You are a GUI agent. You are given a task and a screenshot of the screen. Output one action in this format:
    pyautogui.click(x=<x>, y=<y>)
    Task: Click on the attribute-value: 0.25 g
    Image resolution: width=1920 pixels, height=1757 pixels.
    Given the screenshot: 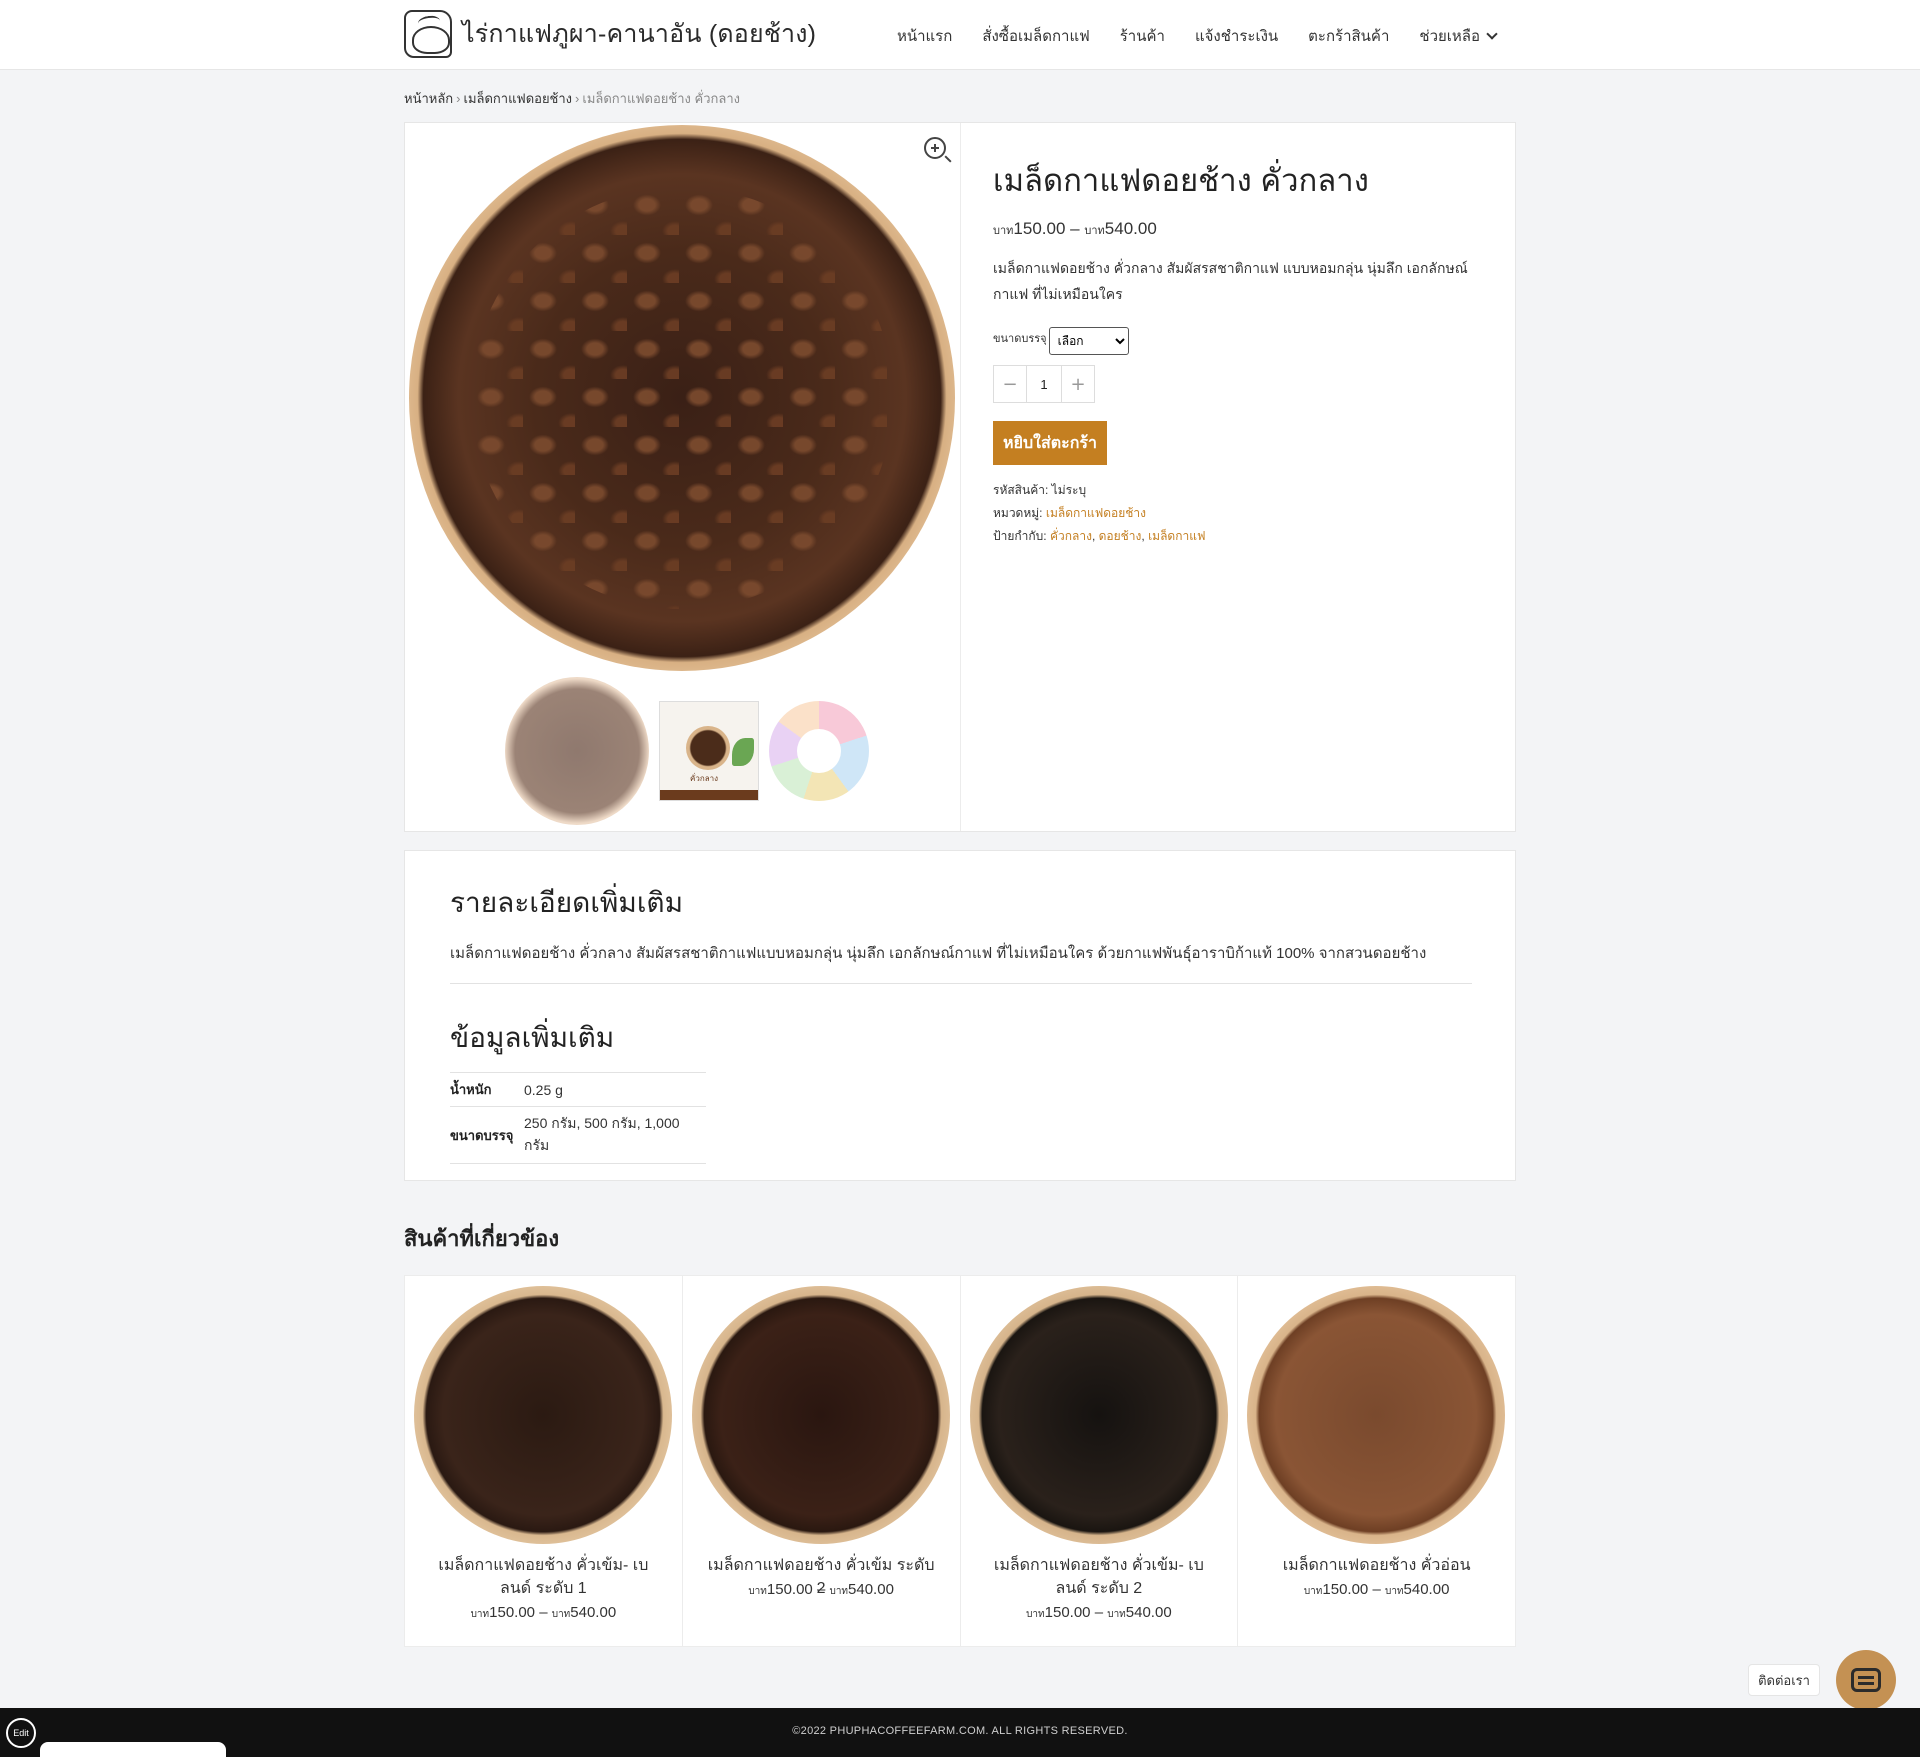 What is the action you would take?
    pyautogui.click(x=615, y=1089)
    